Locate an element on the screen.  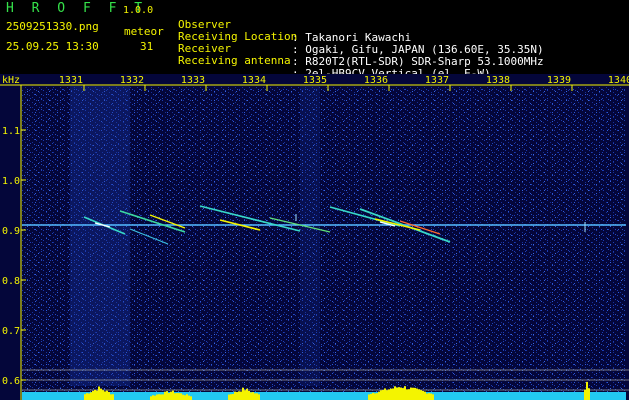
x-tick-label: 1339 is located at coordinates (559, 80).